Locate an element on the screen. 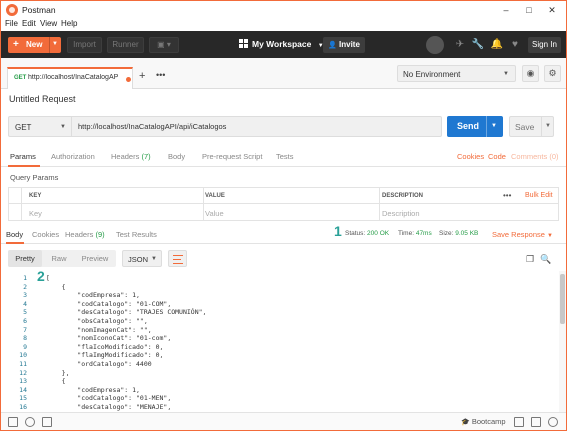  invite-button: 👤 Invite is located at coordinates (344, 45).